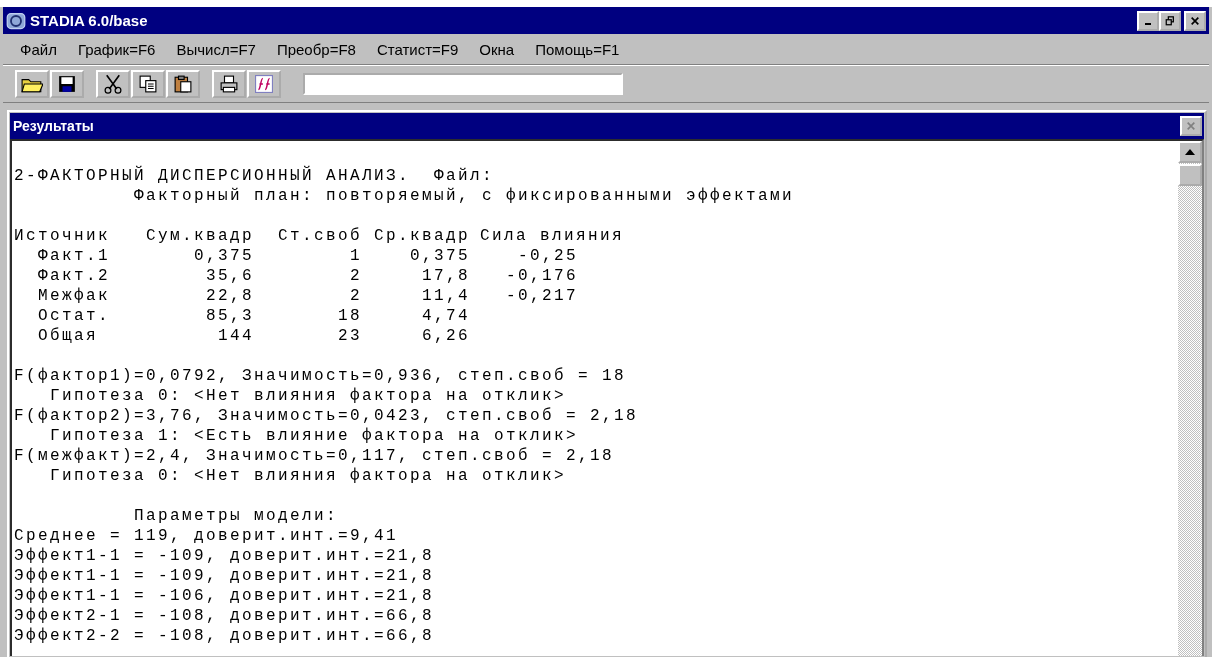  Describe the element at coordinates (421, 236) in the screenshot. I see `column-header: Ср.квадр` at that location.